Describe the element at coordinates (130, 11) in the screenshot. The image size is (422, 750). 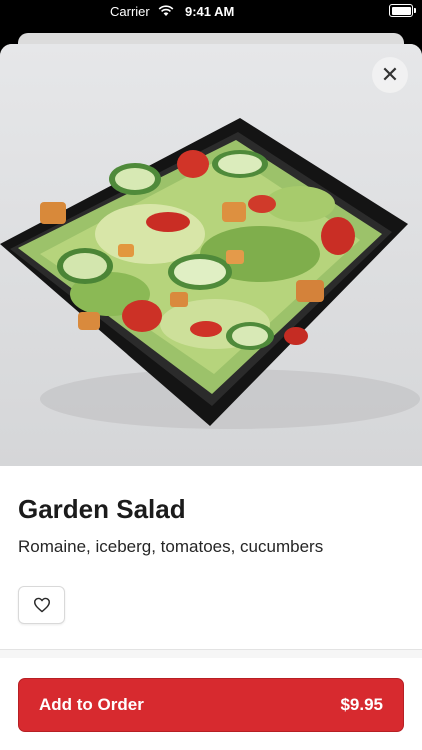
I see `carrier-label: Carrier` at that location.